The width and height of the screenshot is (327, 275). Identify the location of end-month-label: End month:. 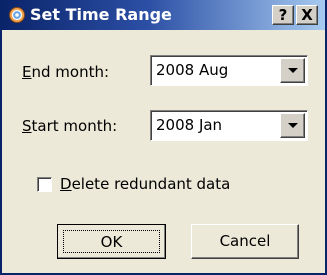
(65, 72).